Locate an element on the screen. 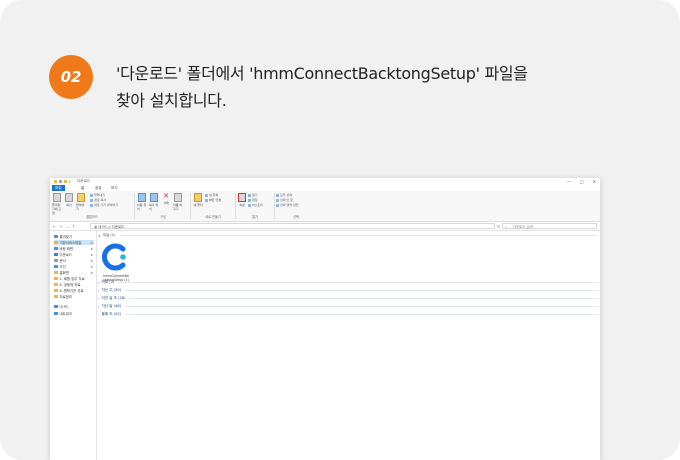 The width and height of the screenshot is (680, 460). group-header-last-month: › 지난 달 (46) is located at coordinates (348, 306).